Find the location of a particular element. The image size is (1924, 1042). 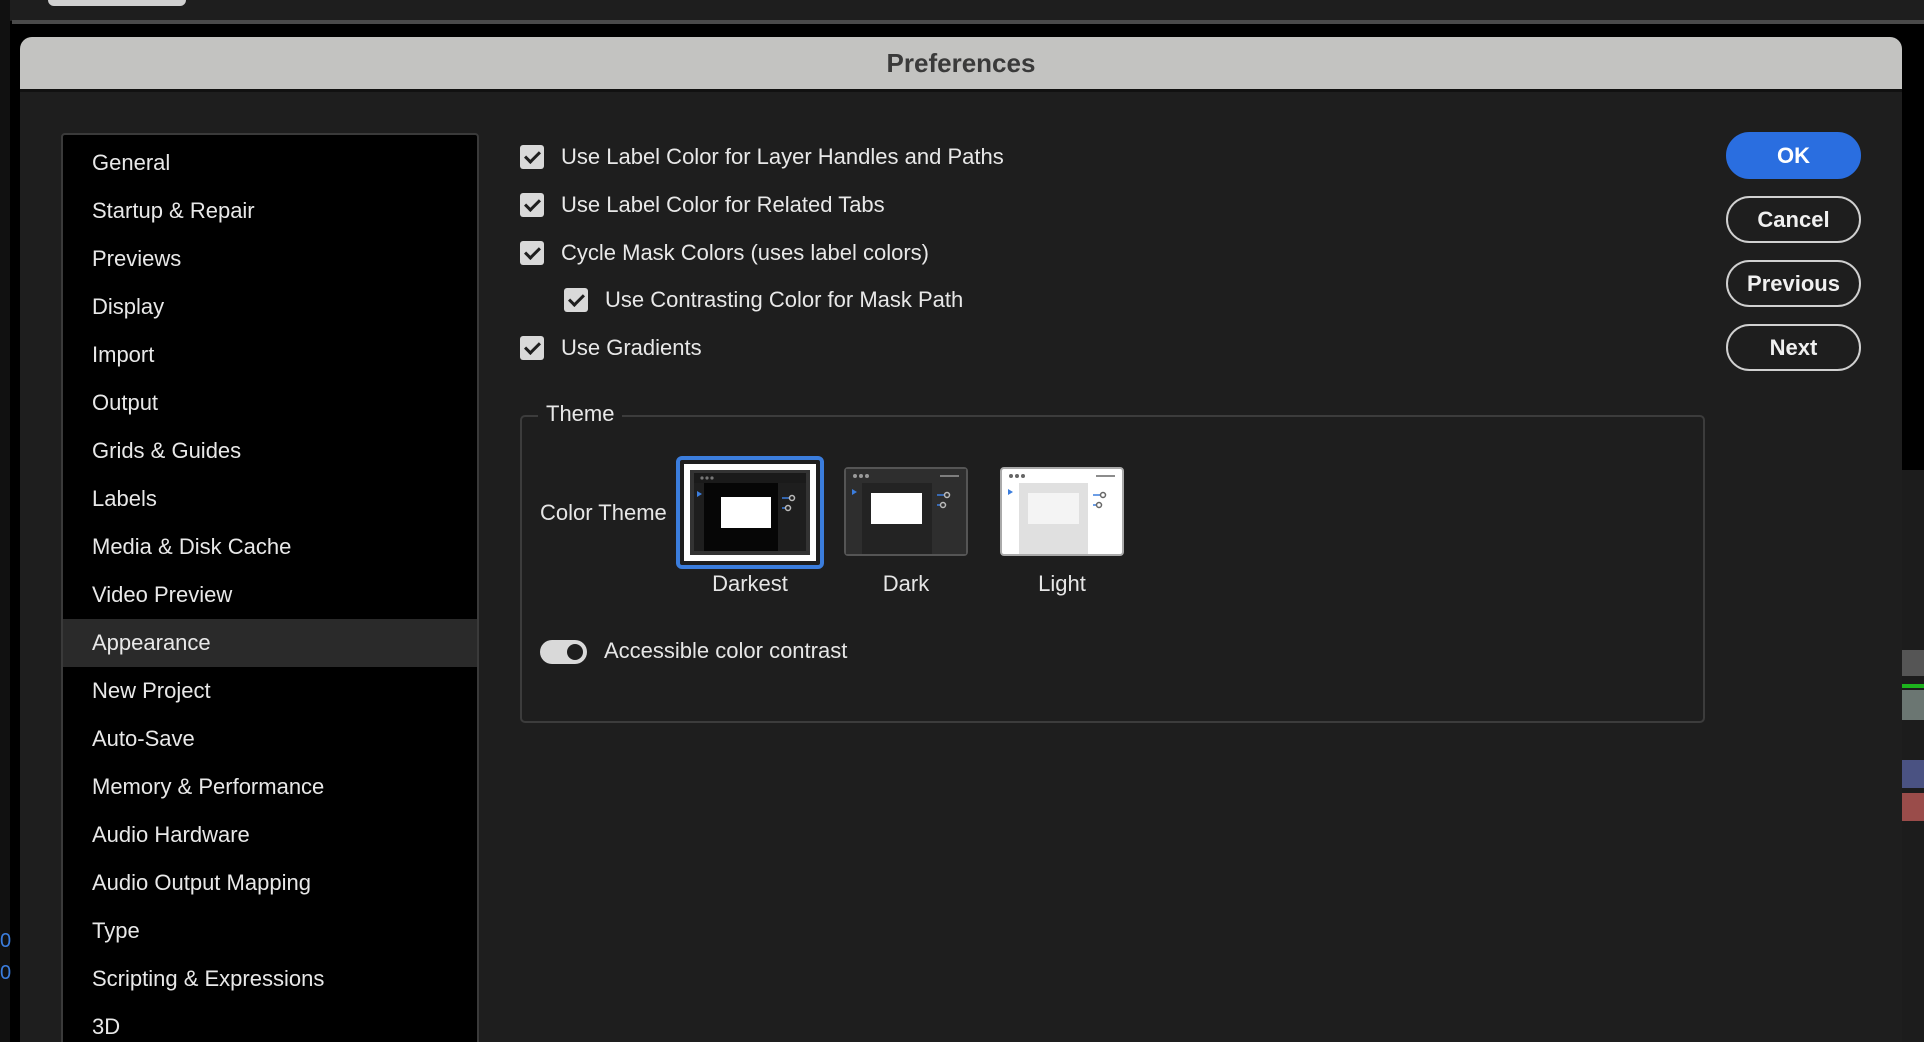

checkbox-label-color-related-tabs: Use Label Color for Related Tabs is located at coordinates (702, 205).